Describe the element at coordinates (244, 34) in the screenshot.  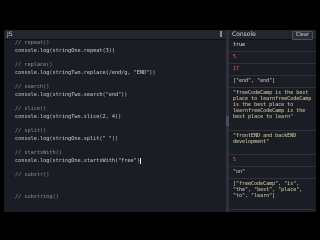
I see `console-title: Console` at that location.